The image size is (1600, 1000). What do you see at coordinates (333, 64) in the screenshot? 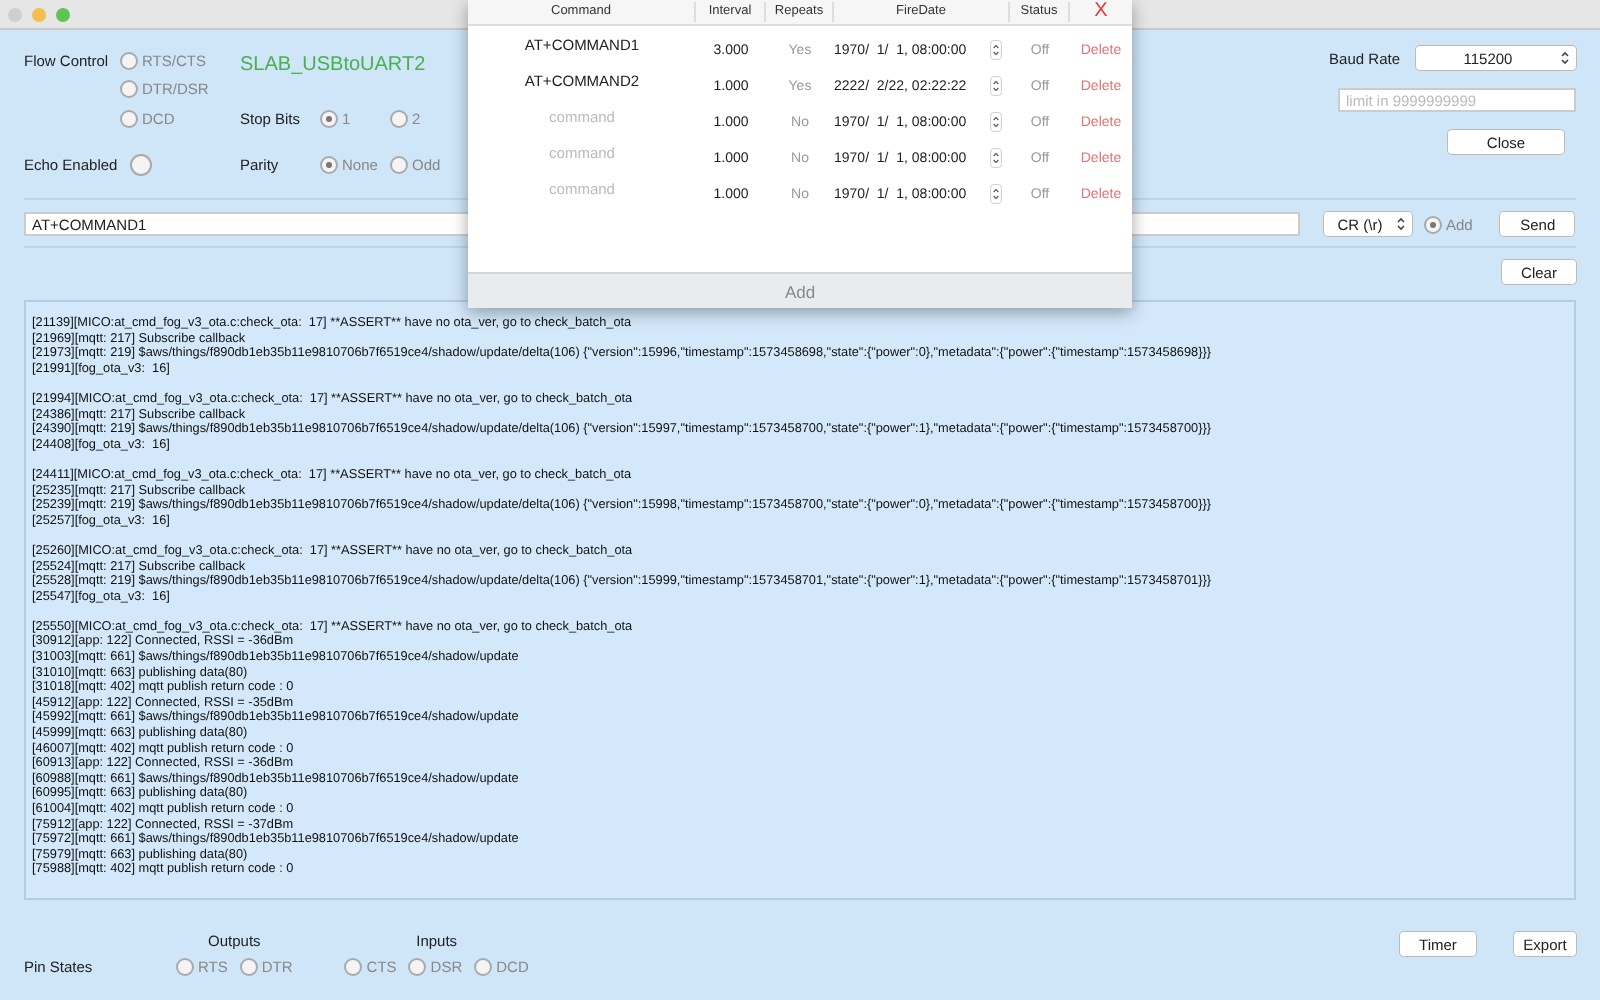
I see `device-name: SLAB_USBtoUART2` at bounding box center [333, 64].